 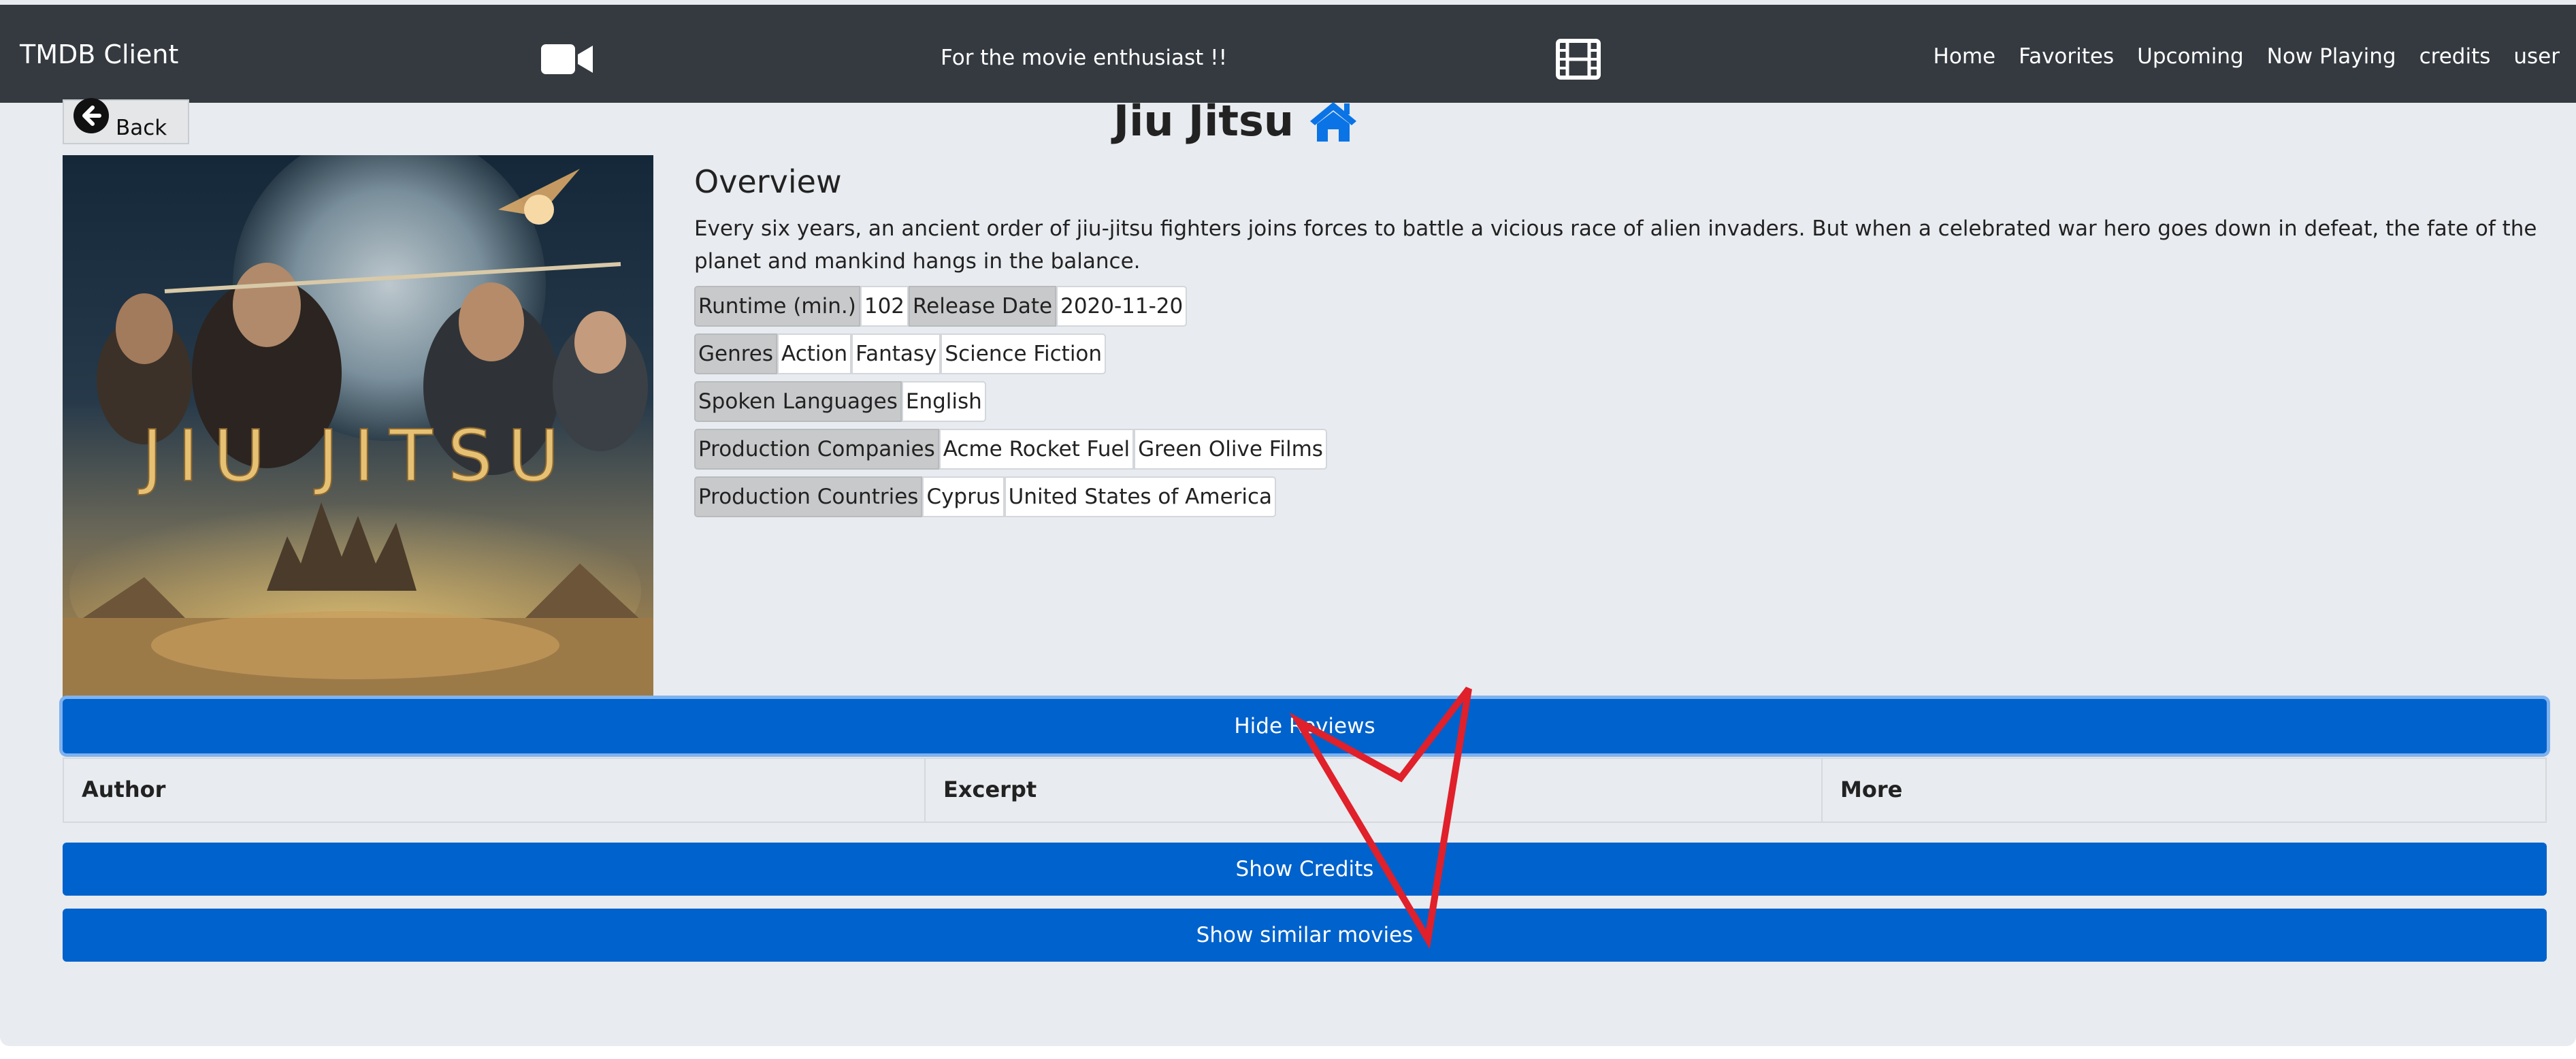 What do you see at coordinates (2455, 56) in the screenshot?
I see `nav-link-credits: credits` at bounding box center [2455, 56].